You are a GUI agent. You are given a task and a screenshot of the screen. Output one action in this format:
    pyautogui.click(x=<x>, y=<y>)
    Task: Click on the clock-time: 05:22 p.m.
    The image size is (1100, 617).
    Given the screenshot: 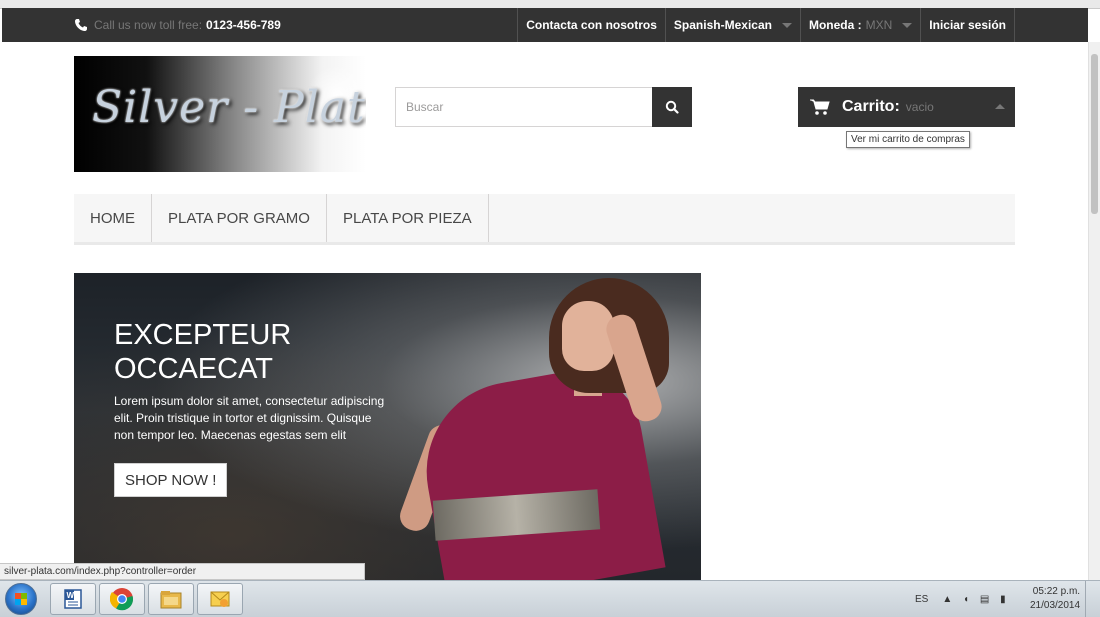 What is the action you would take?
    pyautogui.click(x=1056, y=591)
    